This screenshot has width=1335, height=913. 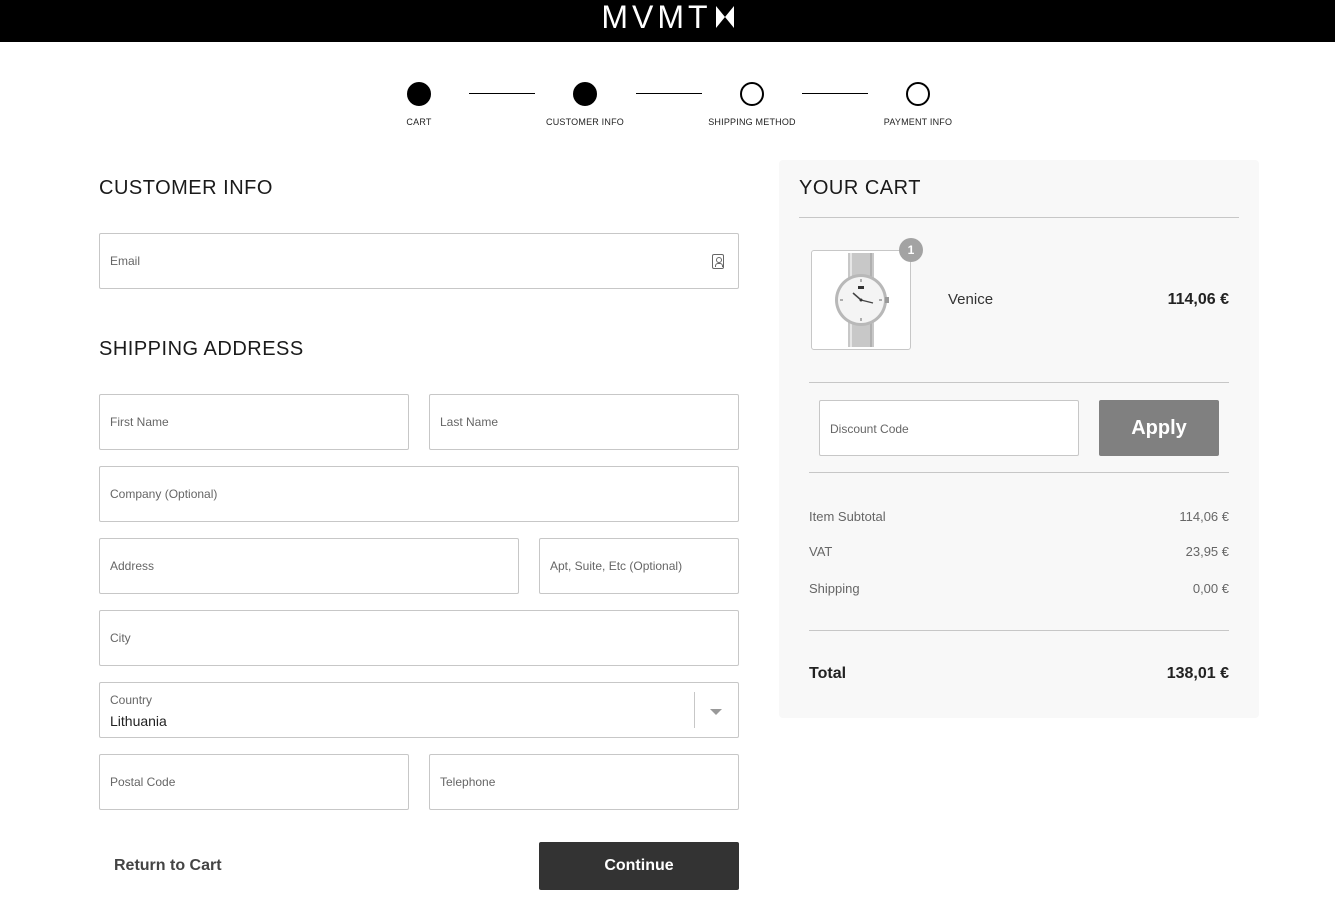 What do you see at coordinates (138, 721) in the screenshot?
I see `country-value: Lithuania` at bounding box center [138, 721].